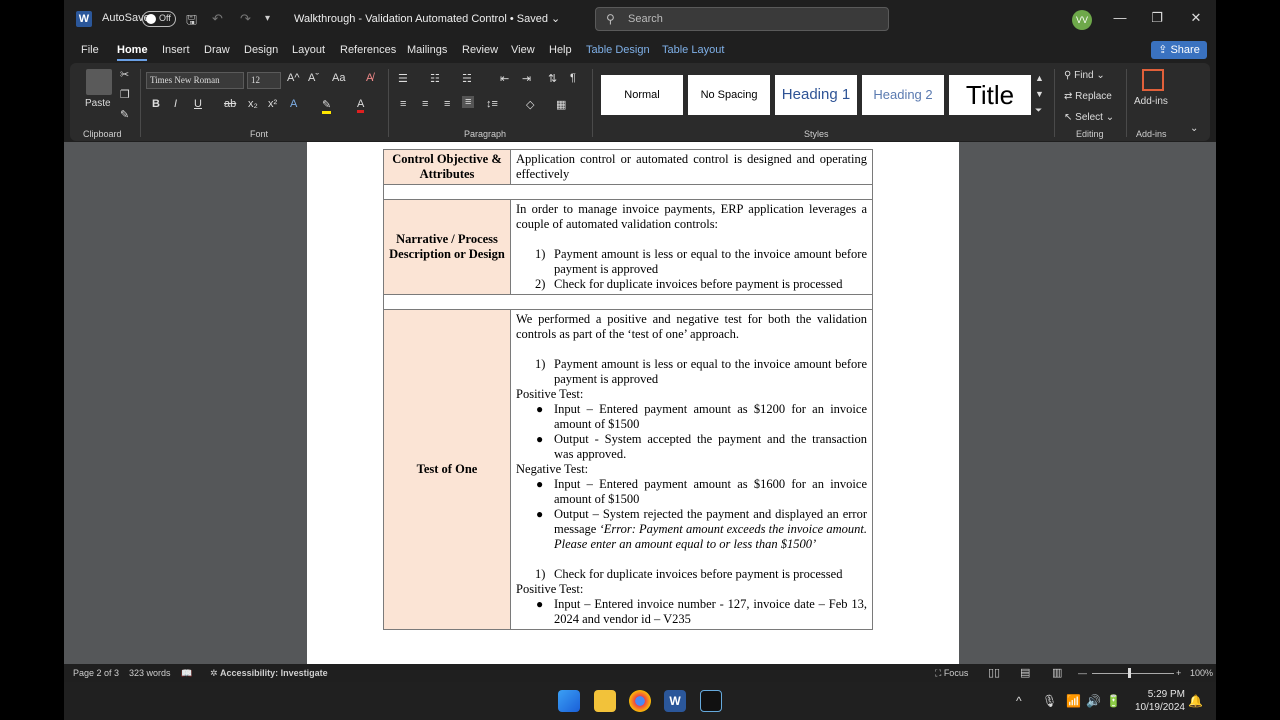  I want to click on control-objective-label: Control Objective & Attributes, so click(447, 167).